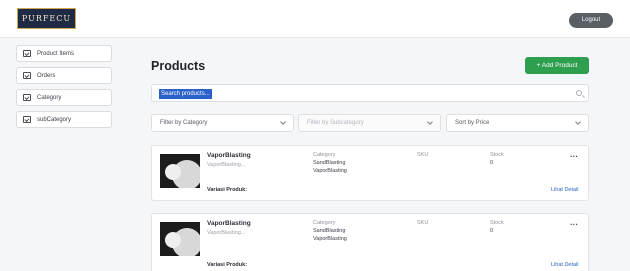  I want to click on sidebar-item-label: Orders, so click(46, 75).